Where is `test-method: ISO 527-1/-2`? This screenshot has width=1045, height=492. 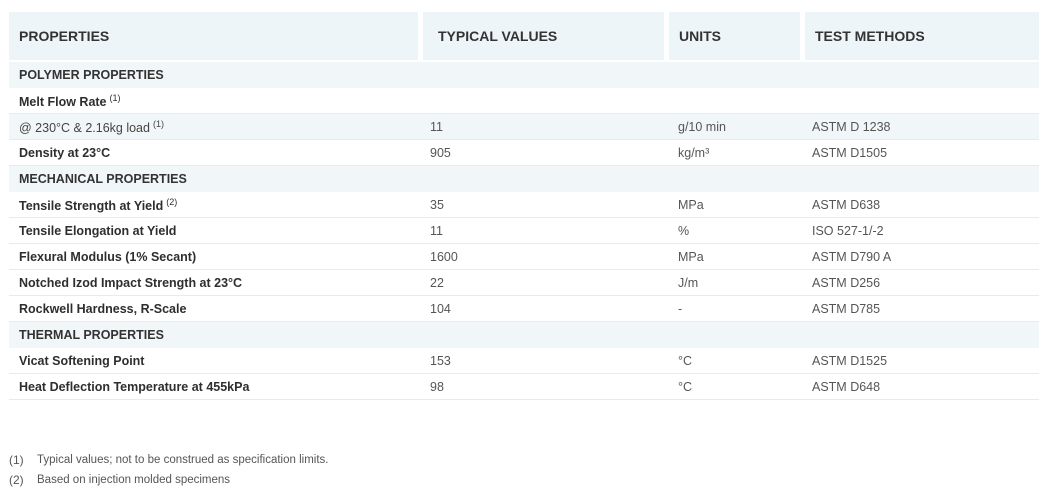 test-method: ISO 527-1/-2 is located at coordinates (848, 230).